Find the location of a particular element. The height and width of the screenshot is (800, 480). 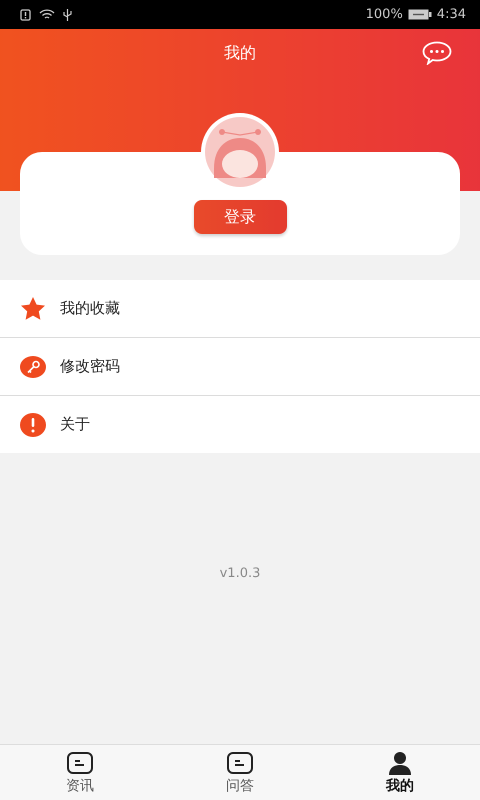

chat-bubble-icon is located at coordinates (437, 53).